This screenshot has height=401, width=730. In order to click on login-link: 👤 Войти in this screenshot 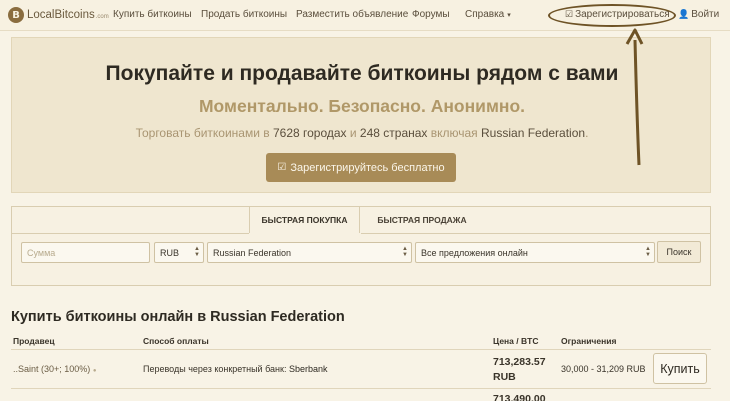, I will do `click(698, 14)`.